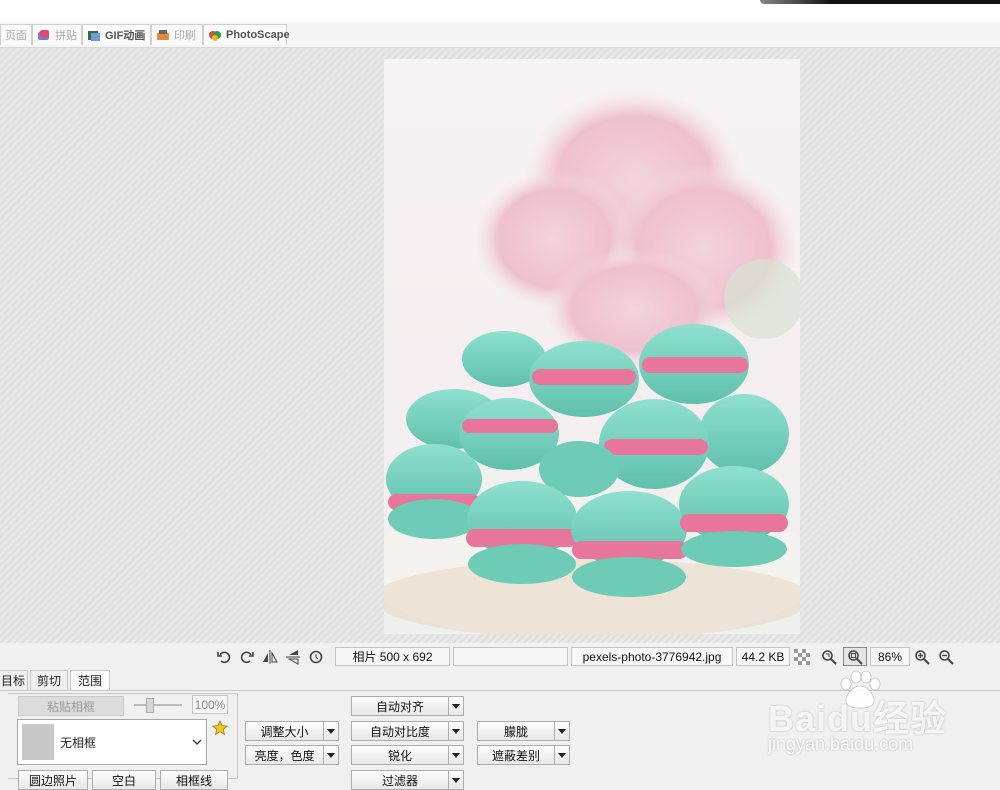 This screenshot has width=1000, height=790. I want to click on module-tabbar: 页面 拼贴 GIF动画 印刷 PhotoScape, so click(500, 35).